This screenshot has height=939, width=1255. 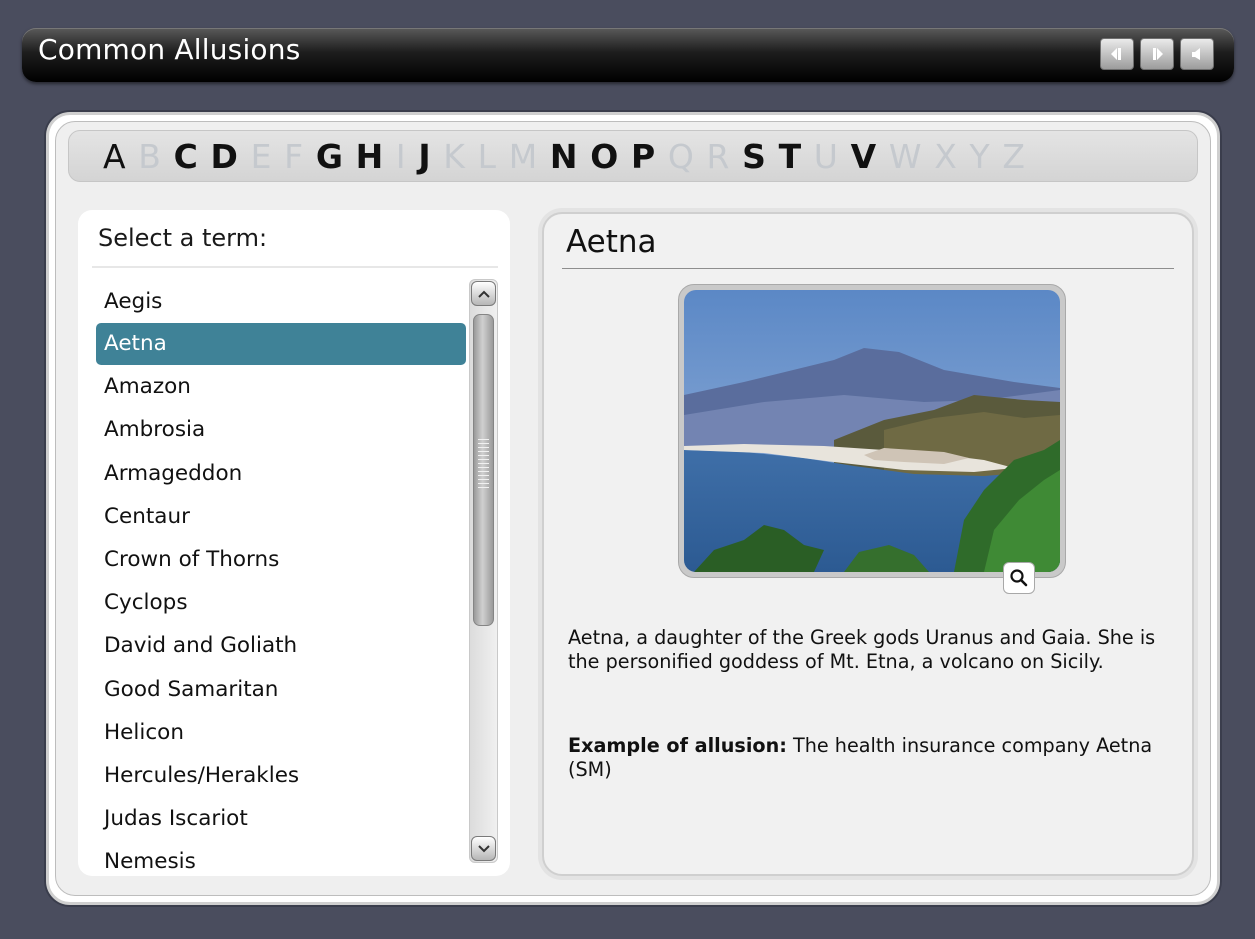 What do you see at coordinates (281, 645) in the screenshot?
I see `term-item: David and Goliath` at bounding box center [281, 645].